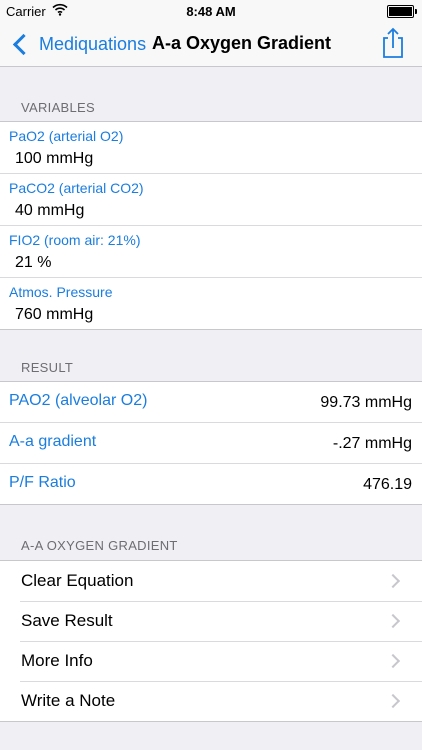 This screenshot has width=422, height=750. I want to click on more-info-button: More Info, so click(211, 661).